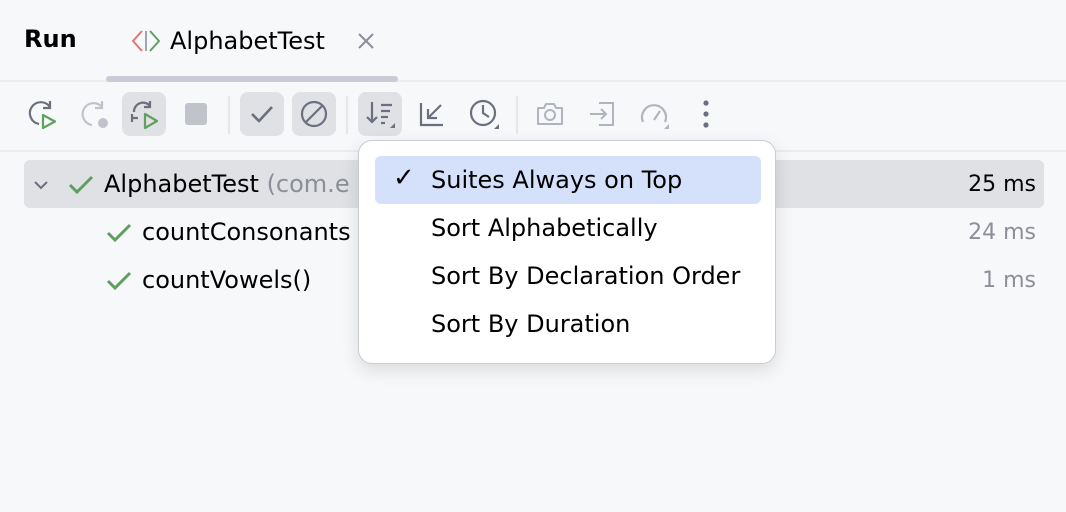 The height and width of the screenshot is (512, 1066). I want to click on test-duration: 1 ms, so click(1009, 280).